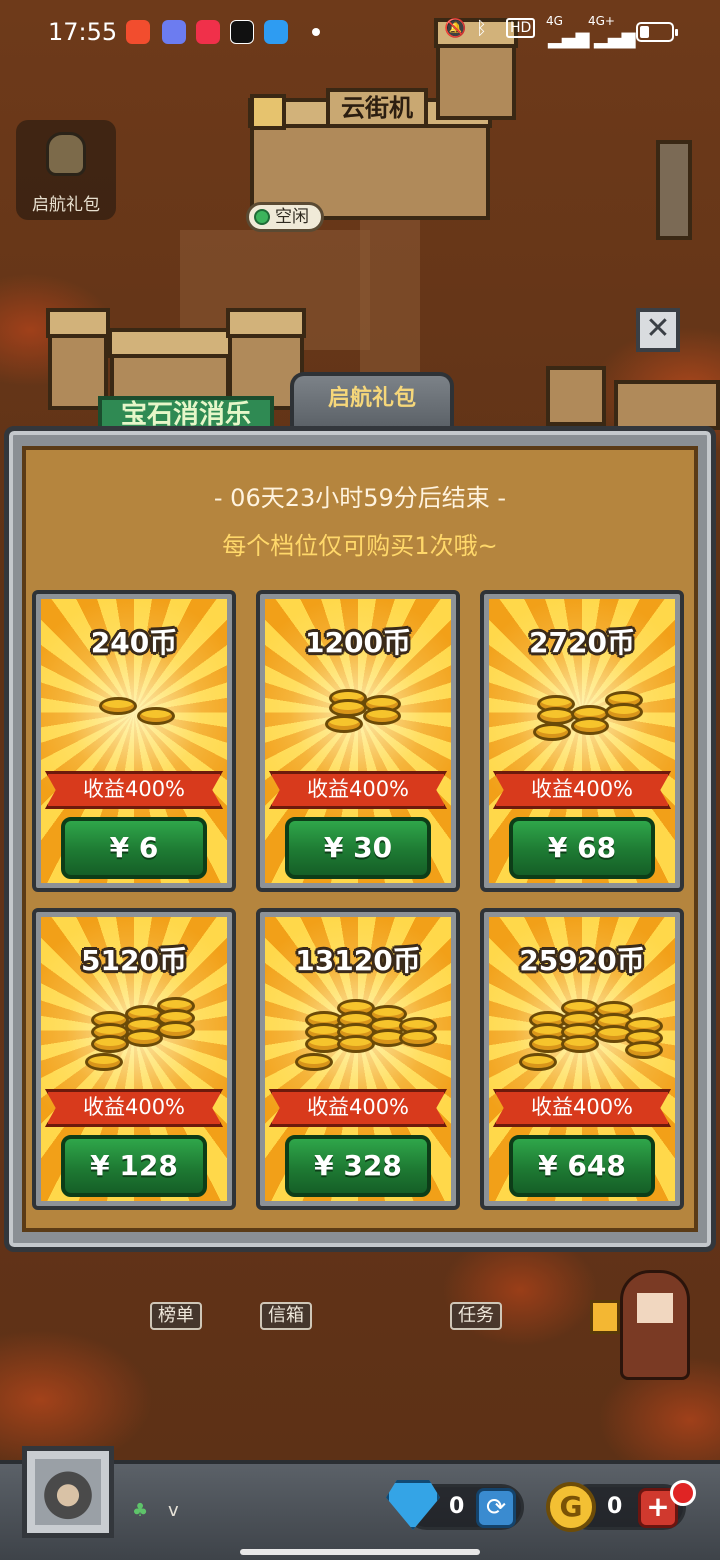 This screenshot has width=720, height=1560. Describe the element at coordinates (242, 32) in the screenshot. I see `tiktok-icon` at that location.